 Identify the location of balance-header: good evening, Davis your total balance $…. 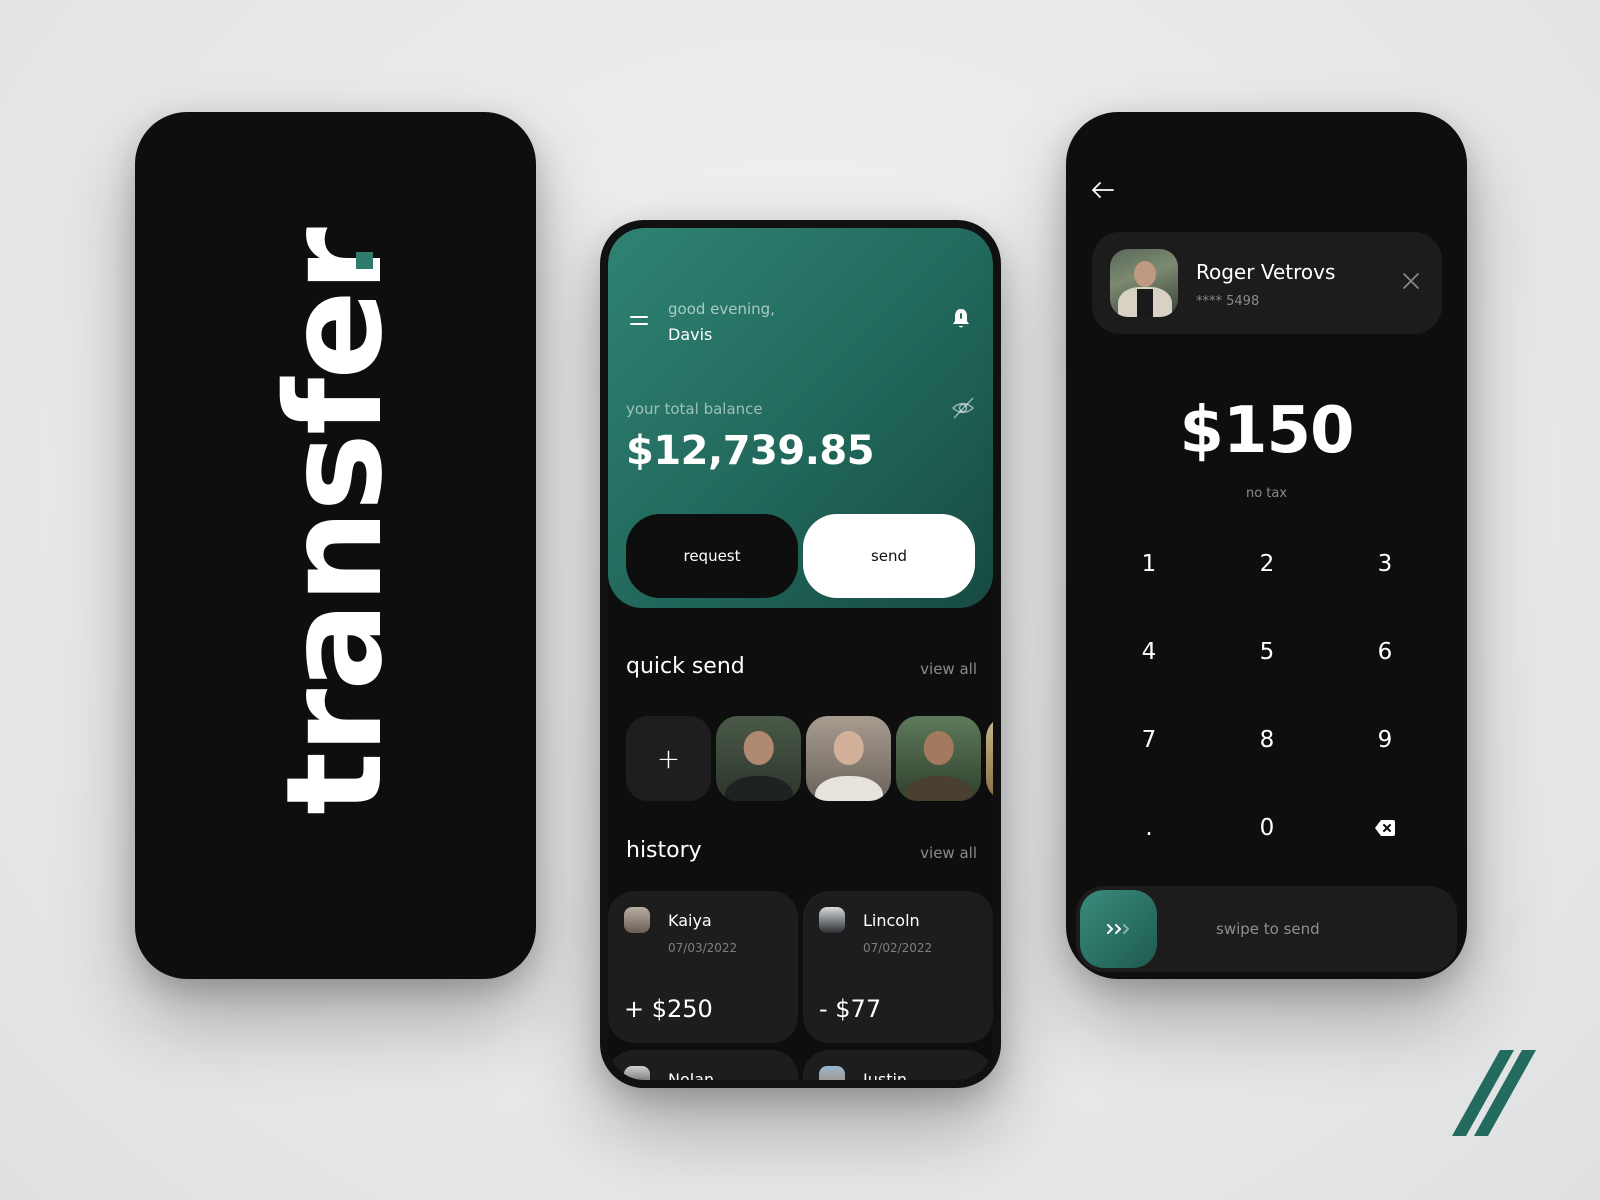
(800, 418).